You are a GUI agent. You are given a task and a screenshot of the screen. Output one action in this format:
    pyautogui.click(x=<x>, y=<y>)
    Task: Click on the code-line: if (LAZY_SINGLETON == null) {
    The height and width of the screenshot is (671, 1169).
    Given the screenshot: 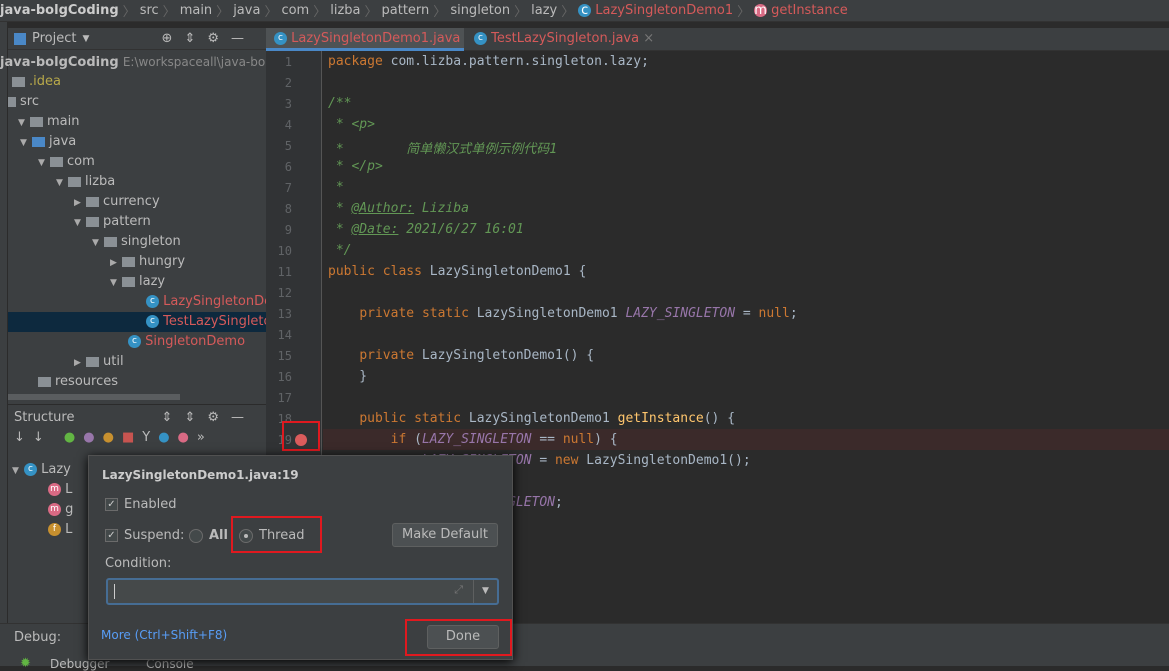 What is the action you would take?
    pyautogui.click(x=473, y=439)
    